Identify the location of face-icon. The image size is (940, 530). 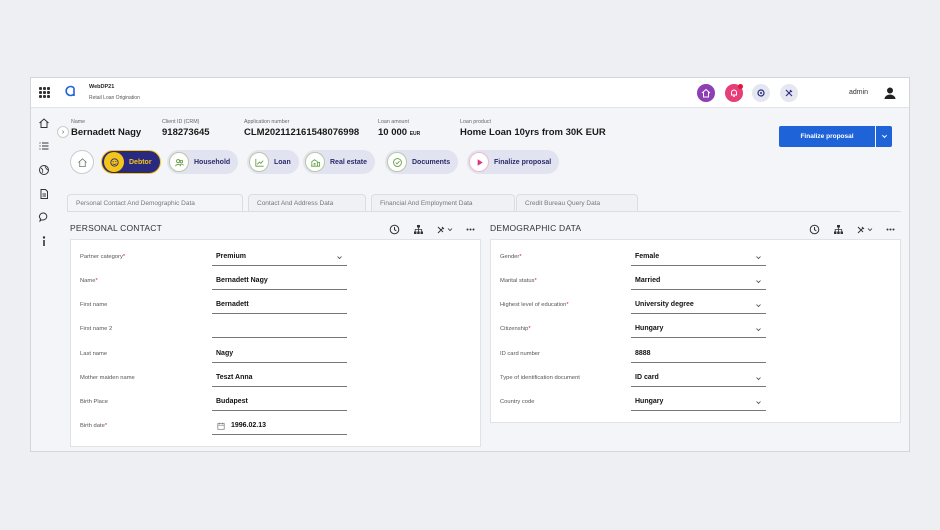
(114, 162).